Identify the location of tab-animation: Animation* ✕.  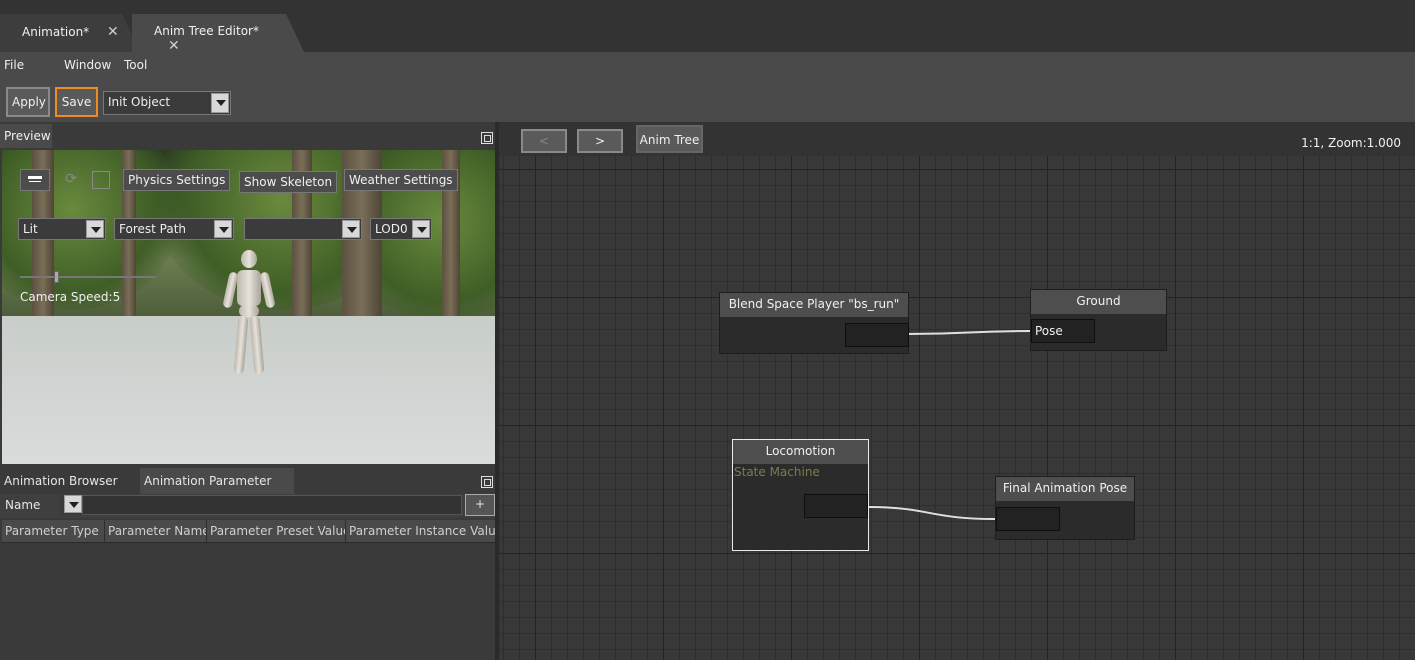
(70, 33).